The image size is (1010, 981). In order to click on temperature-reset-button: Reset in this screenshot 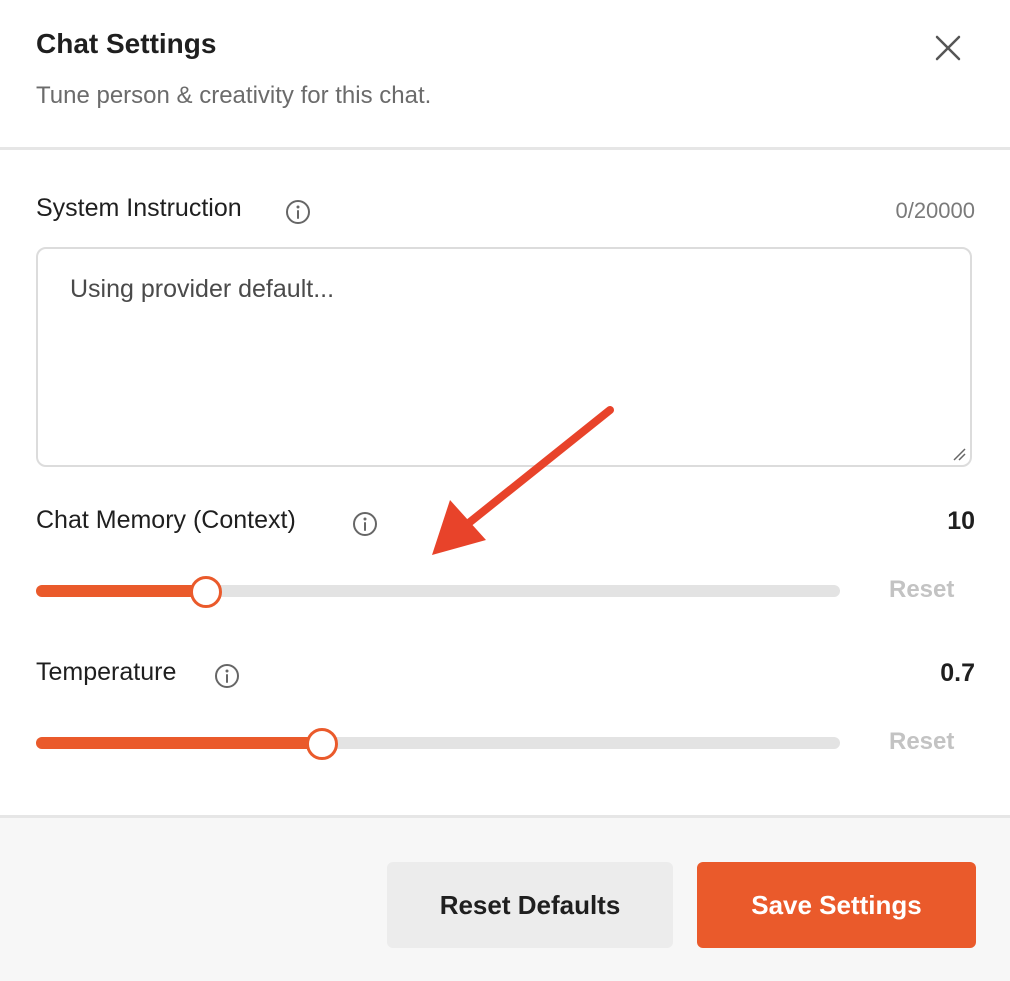, I will do `click(921, 742)`.